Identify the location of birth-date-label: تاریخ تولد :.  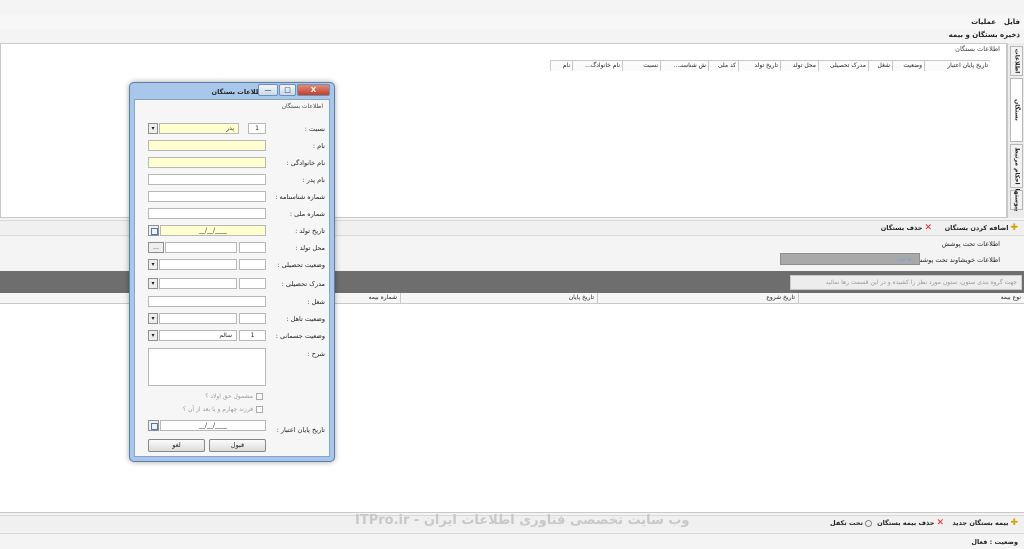
(310, 231).